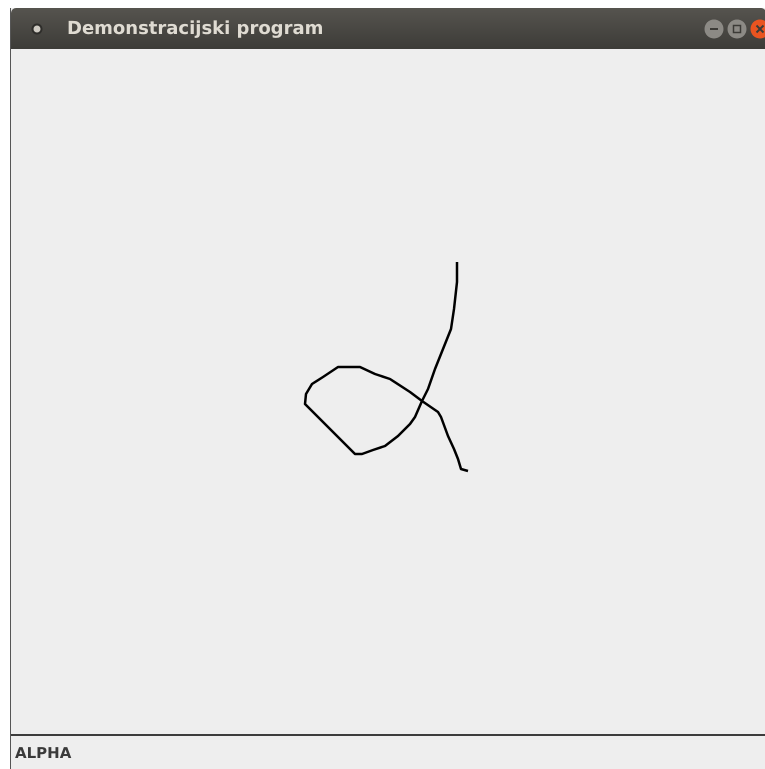 This screenshot has height=769, width=765. What do you see at coordinates (737, 28) in the screenshot?
I see `maximize-icon` at bounding box center [737, 28].